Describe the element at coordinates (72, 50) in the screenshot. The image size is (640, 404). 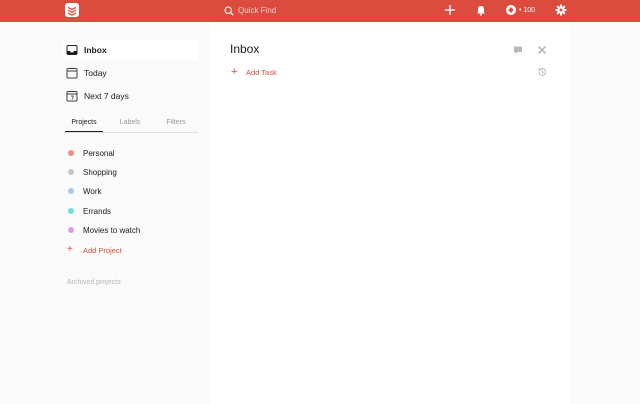
I see `inbox-icon` at that location.